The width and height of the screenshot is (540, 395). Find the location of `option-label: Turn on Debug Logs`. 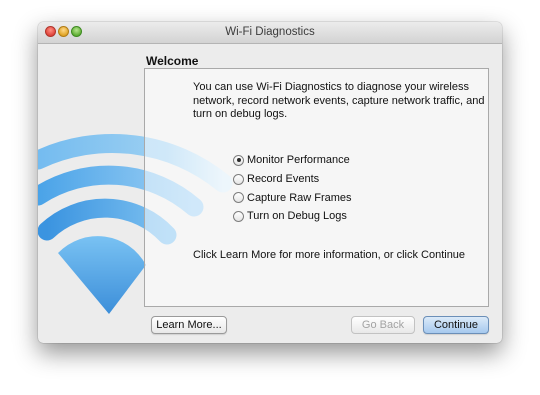

option-label: Turn on Debug Logs is located at coordinates (297, 216).